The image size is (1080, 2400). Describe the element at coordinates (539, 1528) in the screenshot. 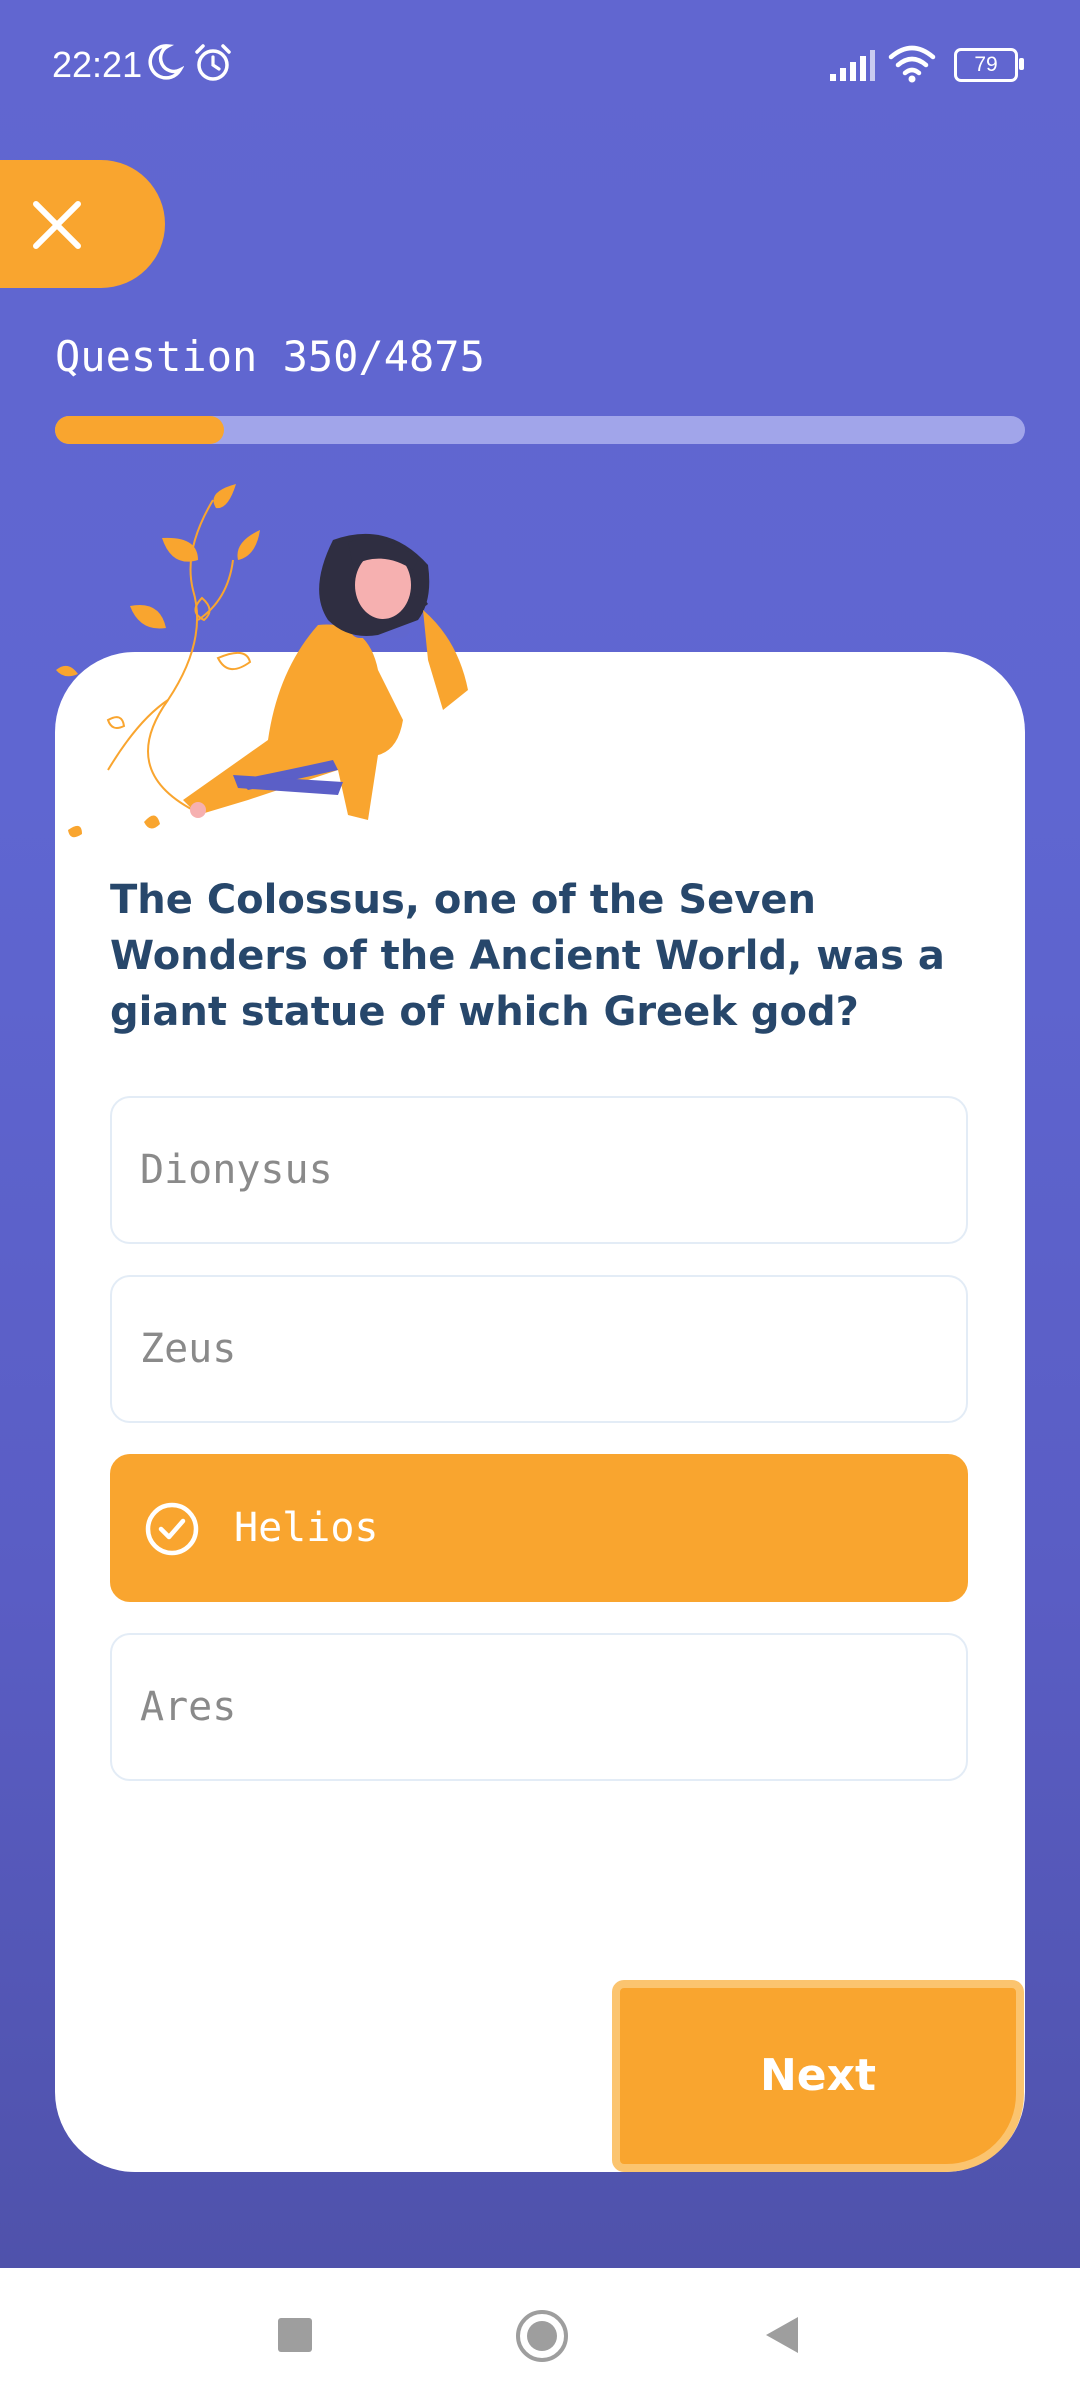

I see `answer-option-helios: Helios` at that location.